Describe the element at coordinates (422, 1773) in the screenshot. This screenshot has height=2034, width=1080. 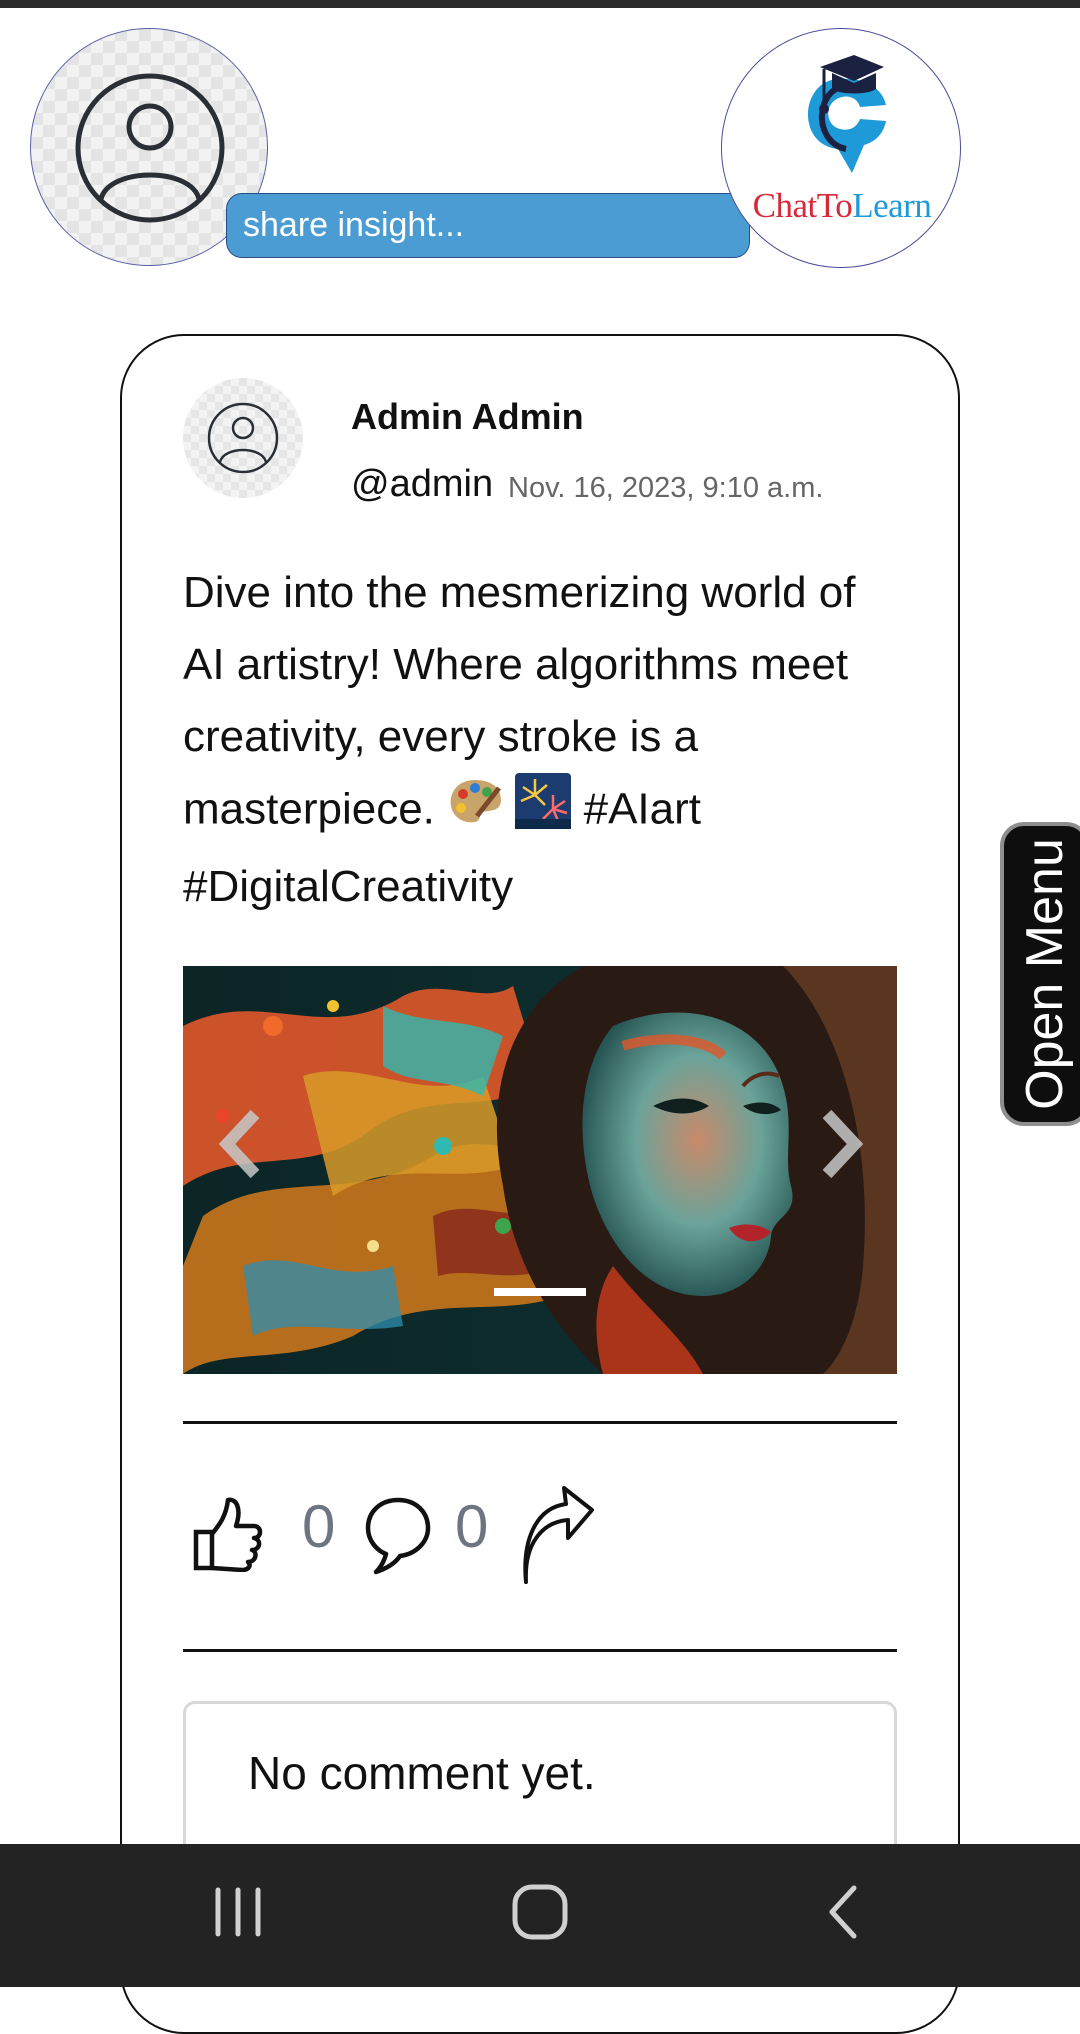
I see `no-comment-text: No comment yet.` at that location.